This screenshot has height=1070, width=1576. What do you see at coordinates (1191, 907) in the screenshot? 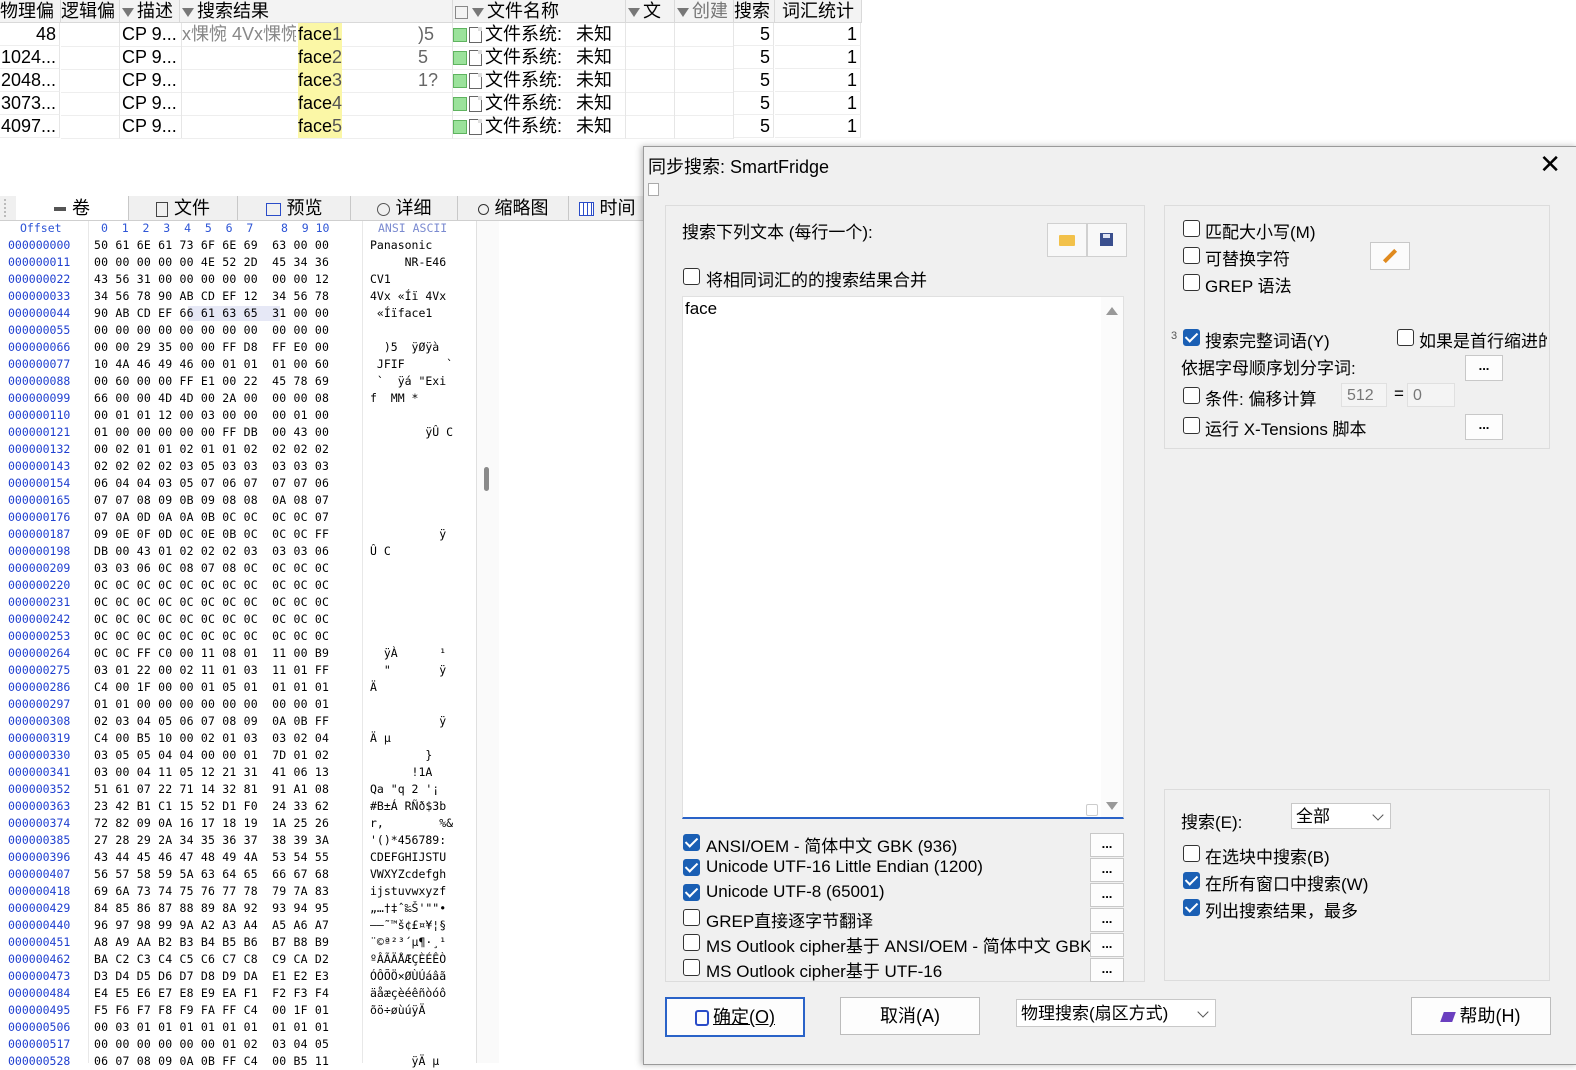
I see `list-results-checkbox` at bounding box center [1191, 907].